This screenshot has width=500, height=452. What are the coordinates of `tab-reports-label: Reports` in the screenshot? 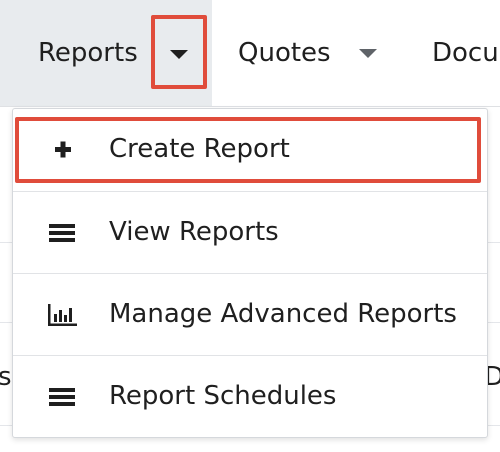 It's located at (88, 53).